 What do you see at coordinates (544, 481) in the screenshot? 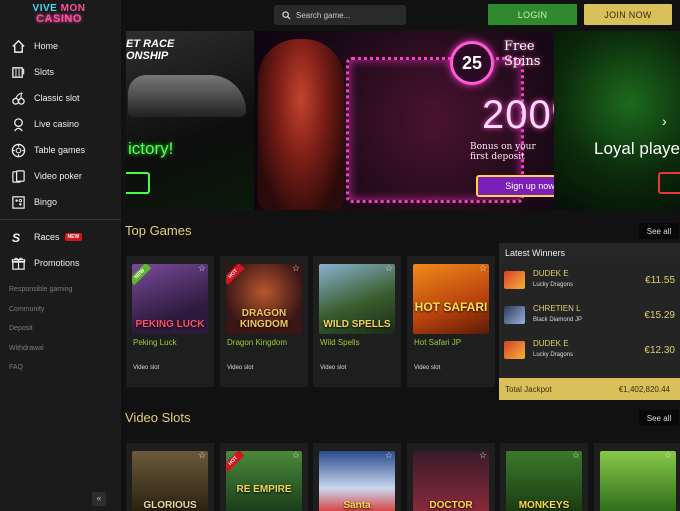
I see `game-thumbnail: MONKEYS` at bounding box center [544, 481].